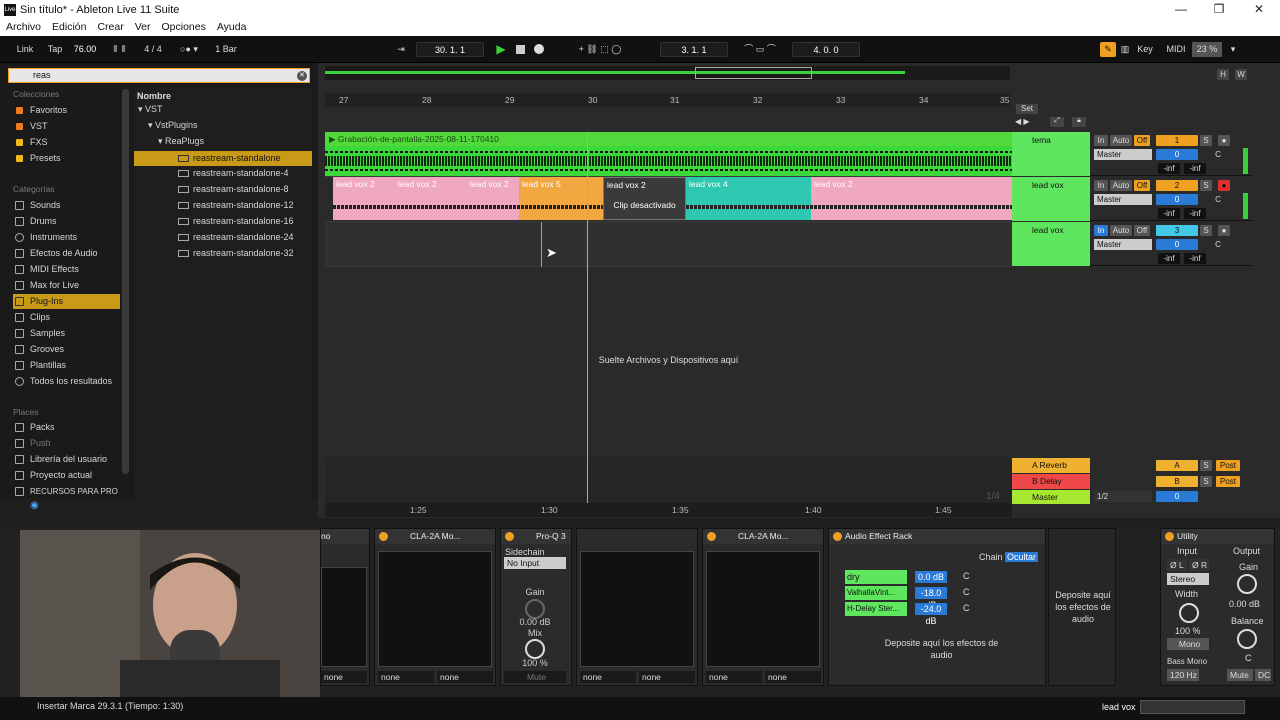 The width and height of the screenshot is (1280, 720). What do you see at coordinates (667, 73) in the screenshot?
I see `overview-bar` at bounding box center [667, 73].